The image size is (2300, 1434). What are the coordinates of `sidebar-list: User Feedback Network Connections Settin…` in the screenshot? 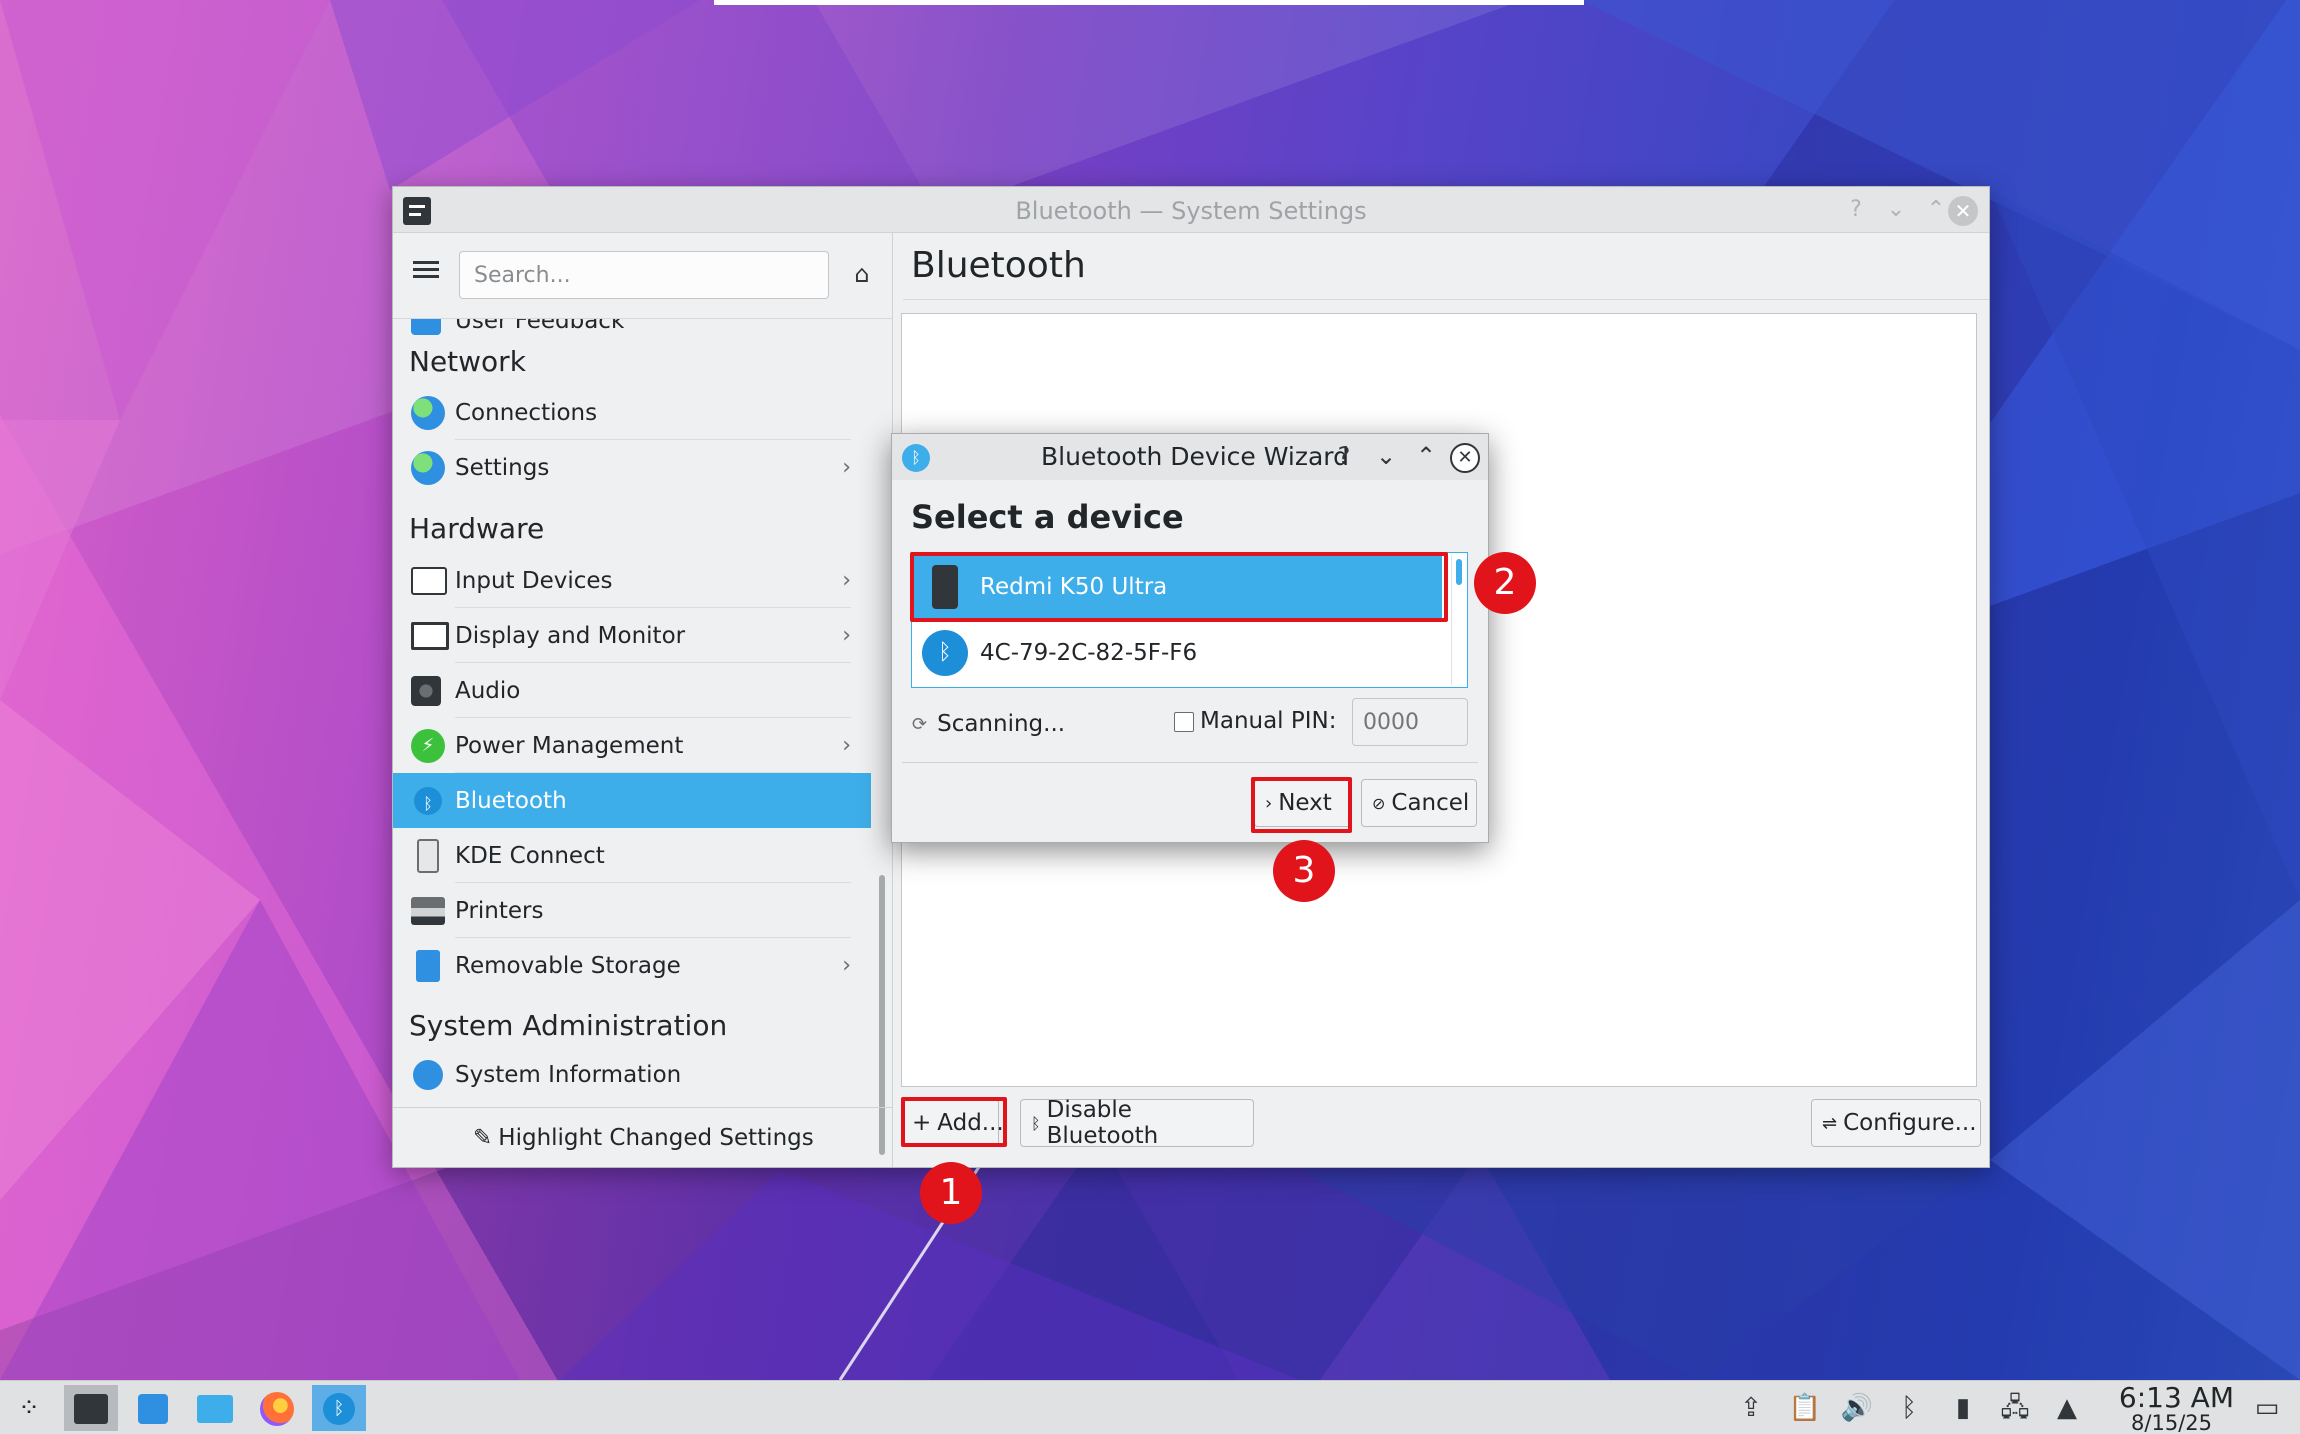 It's located at (632, 713).